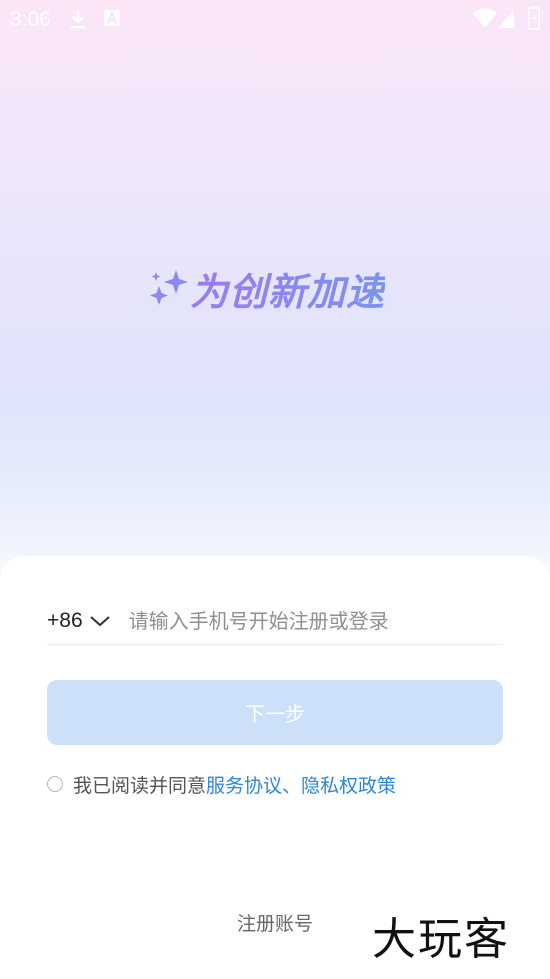 This screenshot has width=550, height=979. Describe the element at coordinates (534, 18) in the screenshot. I see `battery-icon` at that location.